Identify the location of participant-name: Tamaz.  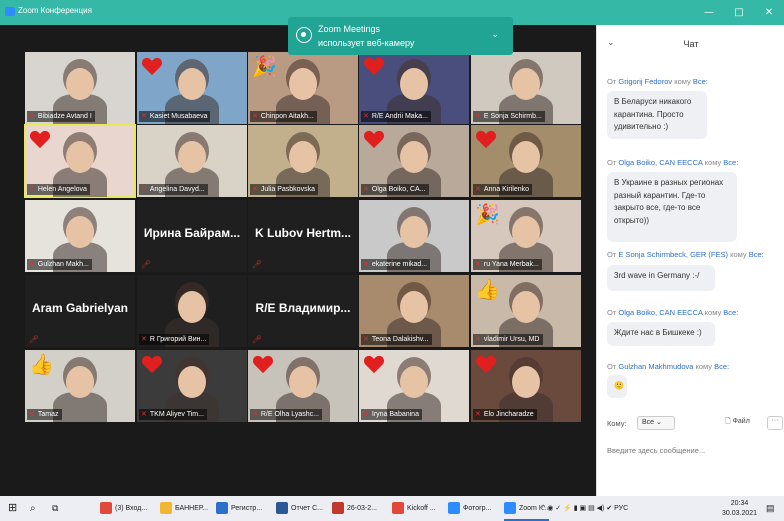
(48, 414).